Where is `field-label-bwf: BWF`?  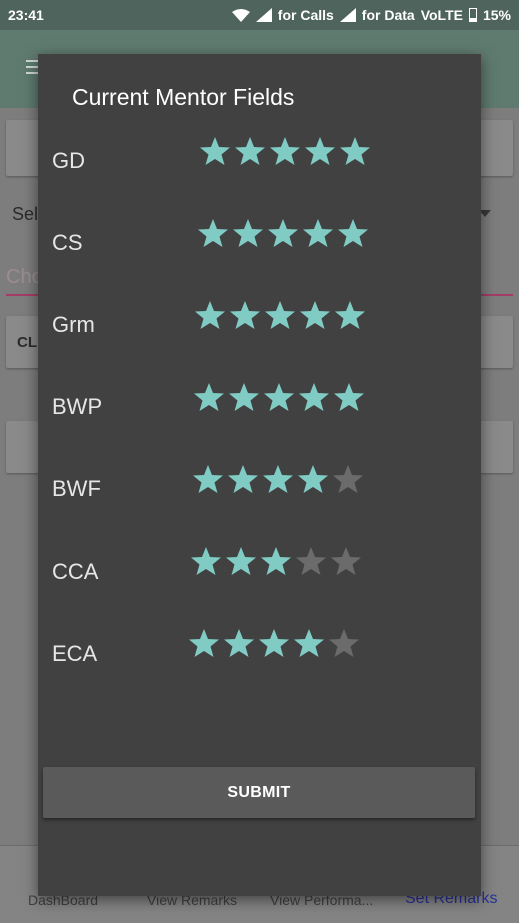 field-label-bwf: BWF is located at coordinates (76, 488).